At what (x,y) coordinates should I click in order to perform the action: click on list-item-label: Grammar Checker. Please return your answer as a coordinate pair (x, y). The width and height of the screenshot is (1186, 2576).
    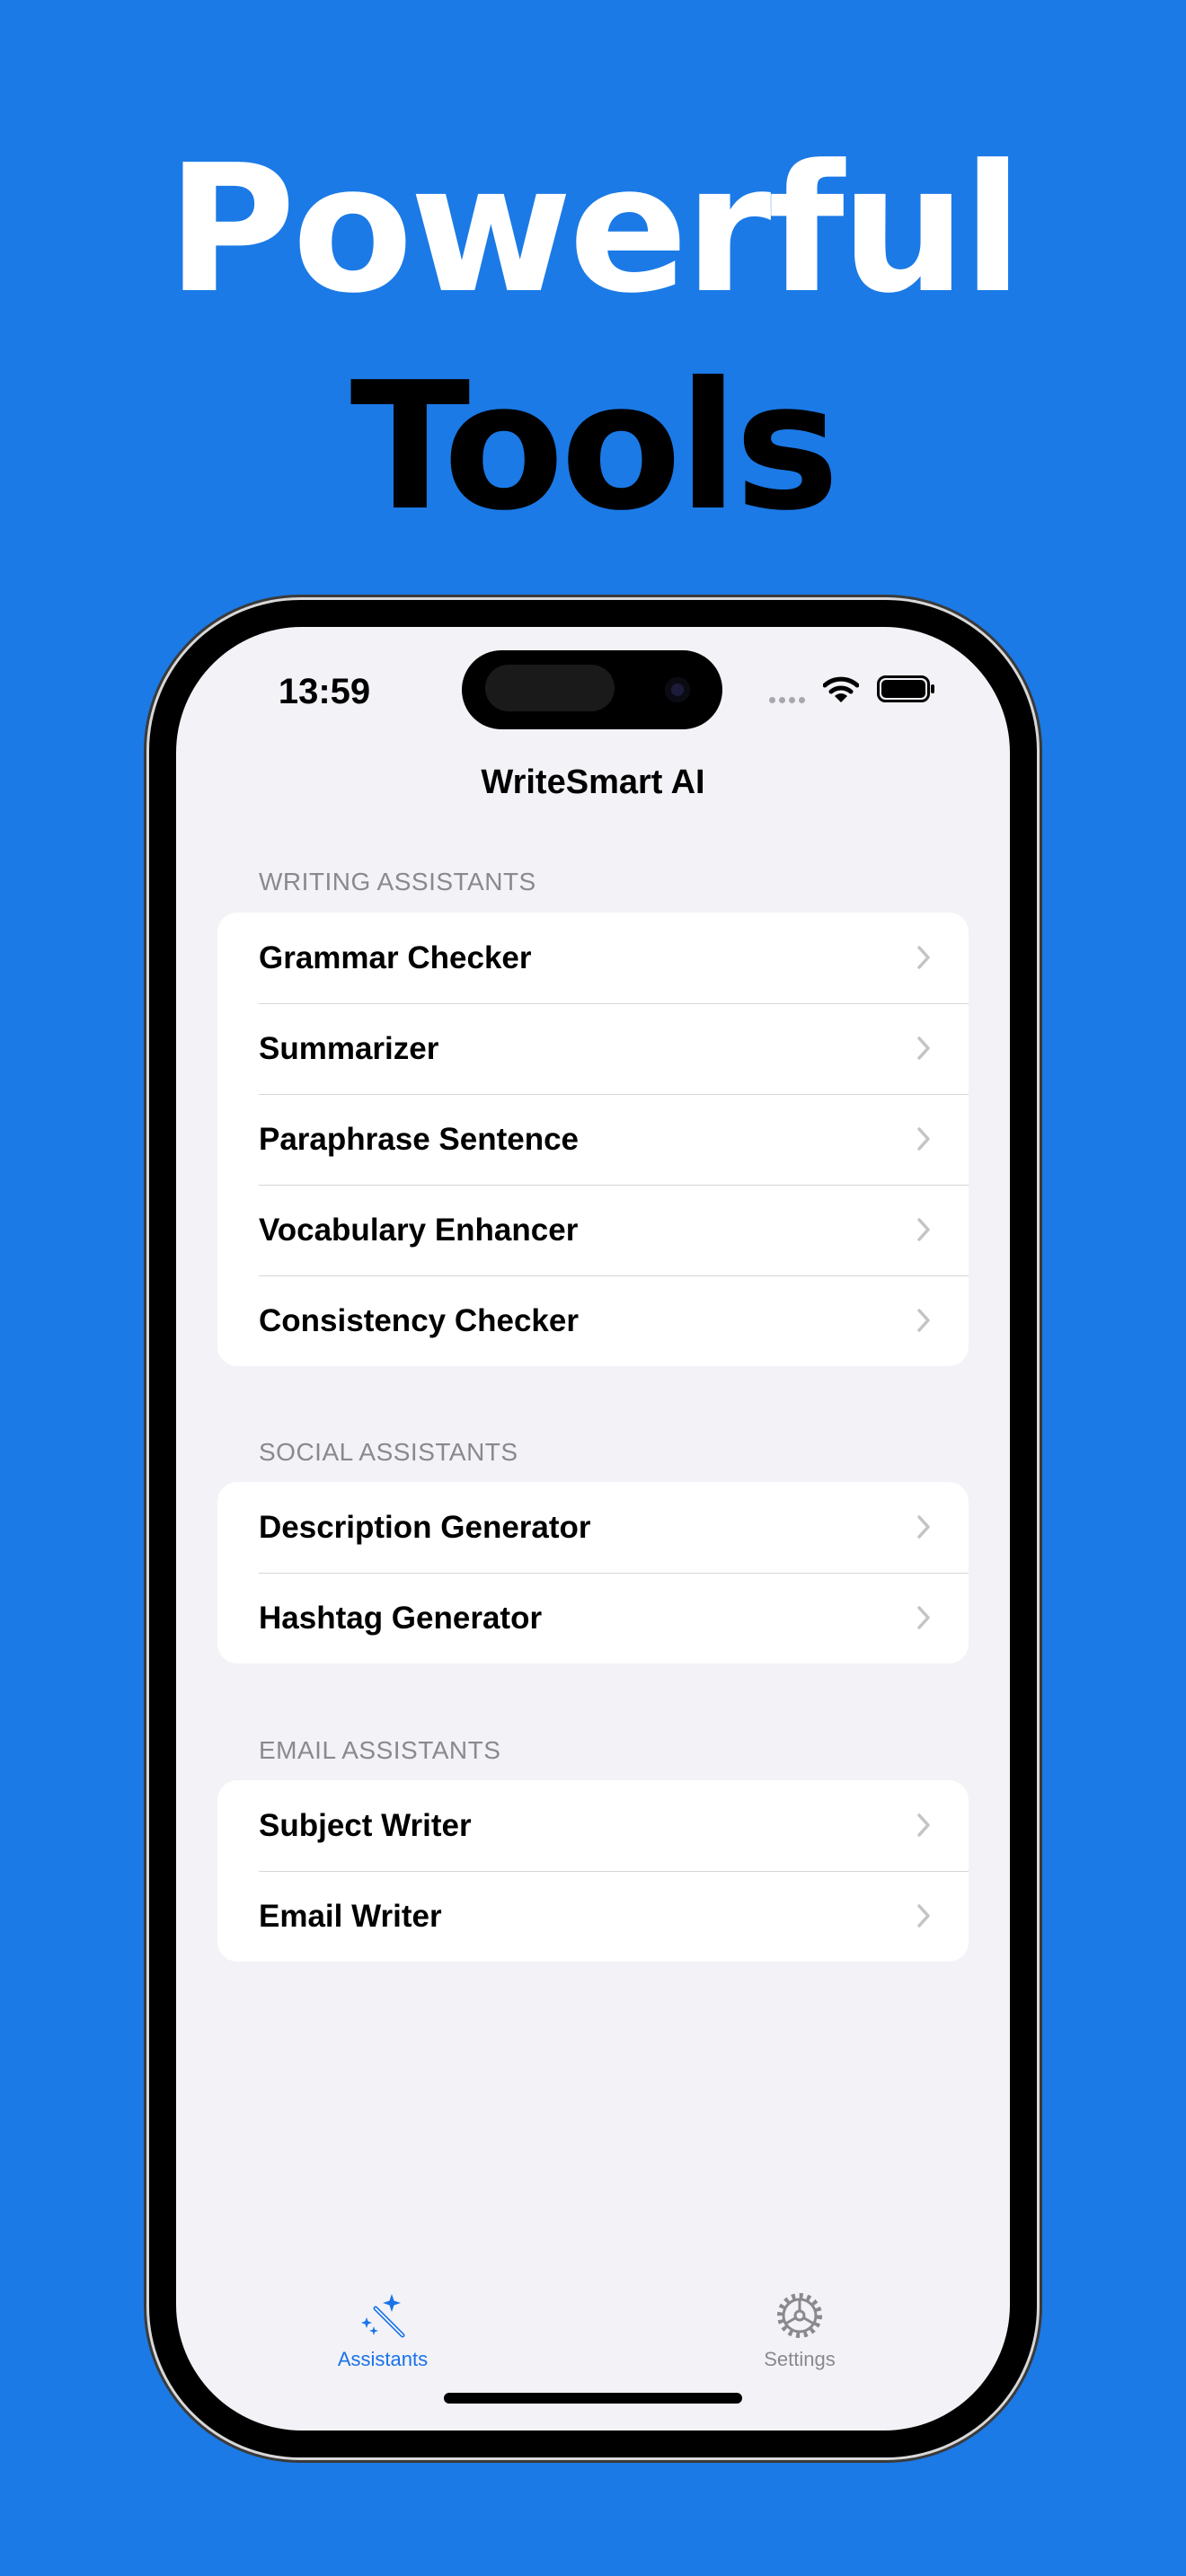
    Looking at the image, I should click on (395, 958).